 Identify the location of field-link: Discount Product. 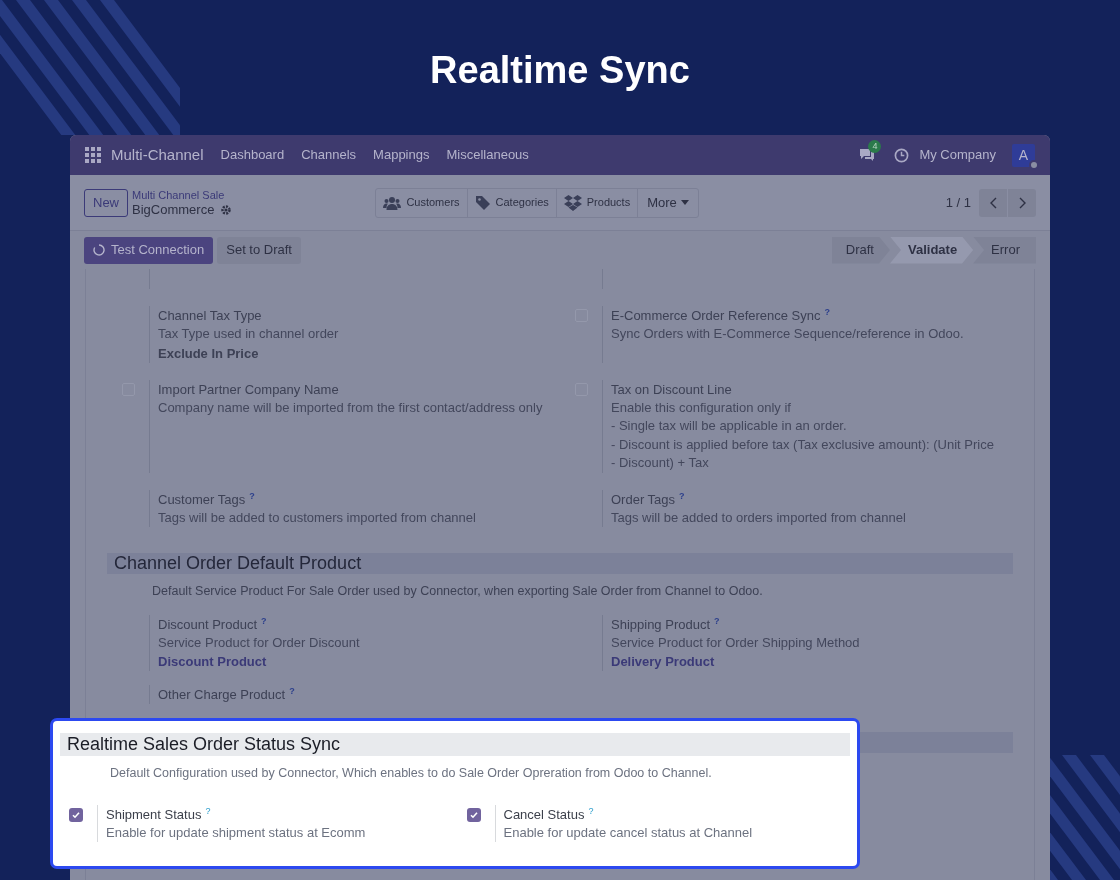
(259, 662).